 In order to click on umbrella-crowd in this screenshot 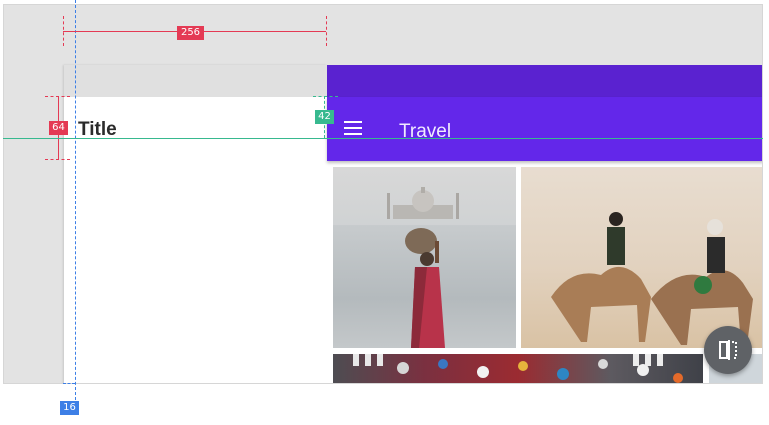, I will do `click(518, 368)`.